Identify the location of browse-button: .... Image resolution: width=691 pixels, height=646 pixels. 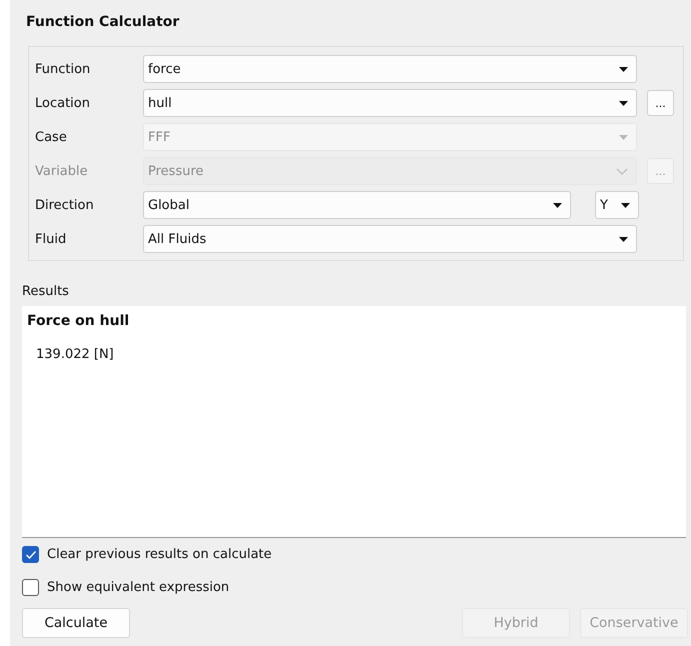
(660, 103).